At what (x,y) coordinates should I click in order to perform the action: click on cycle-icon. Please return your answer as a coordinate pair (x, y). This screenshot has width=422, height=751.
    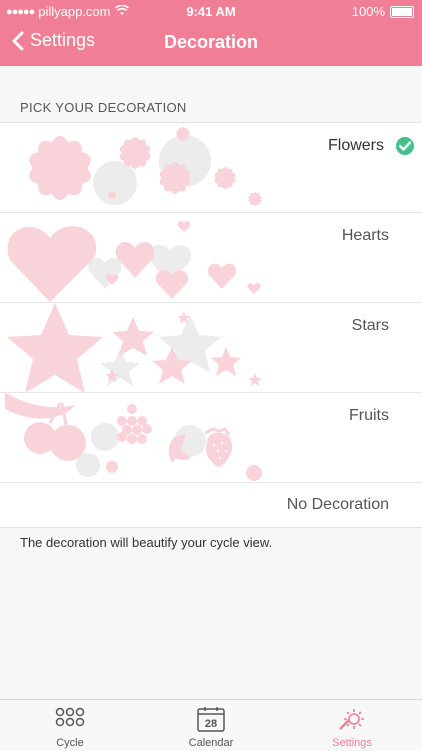
    Looking at the image, I should click on (70, 717).